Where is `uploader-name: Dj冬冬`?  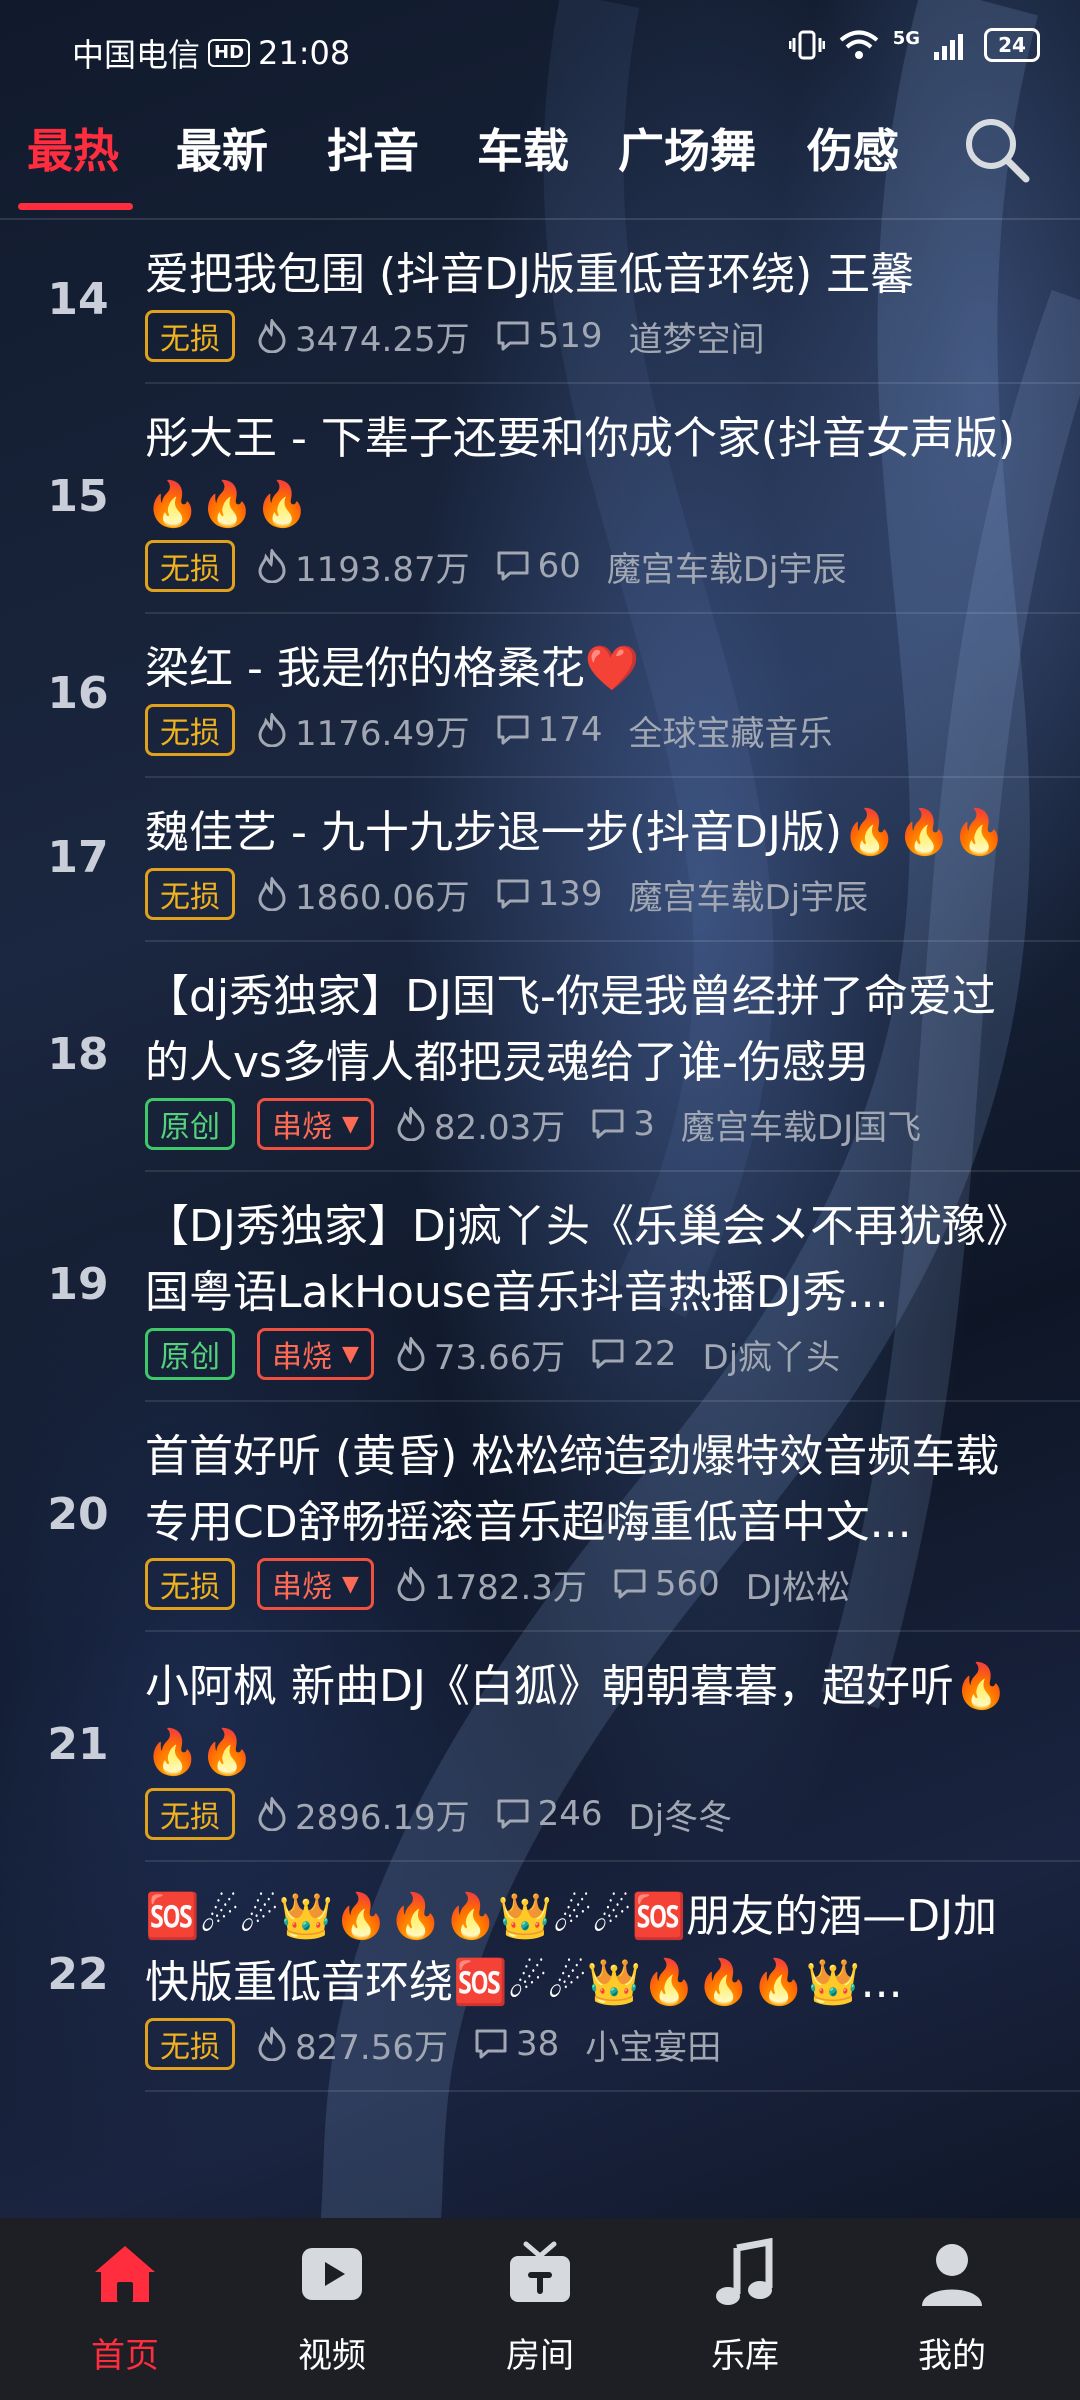 uploader-name: Dj冬冬 is located at coordinates (681, 1814).